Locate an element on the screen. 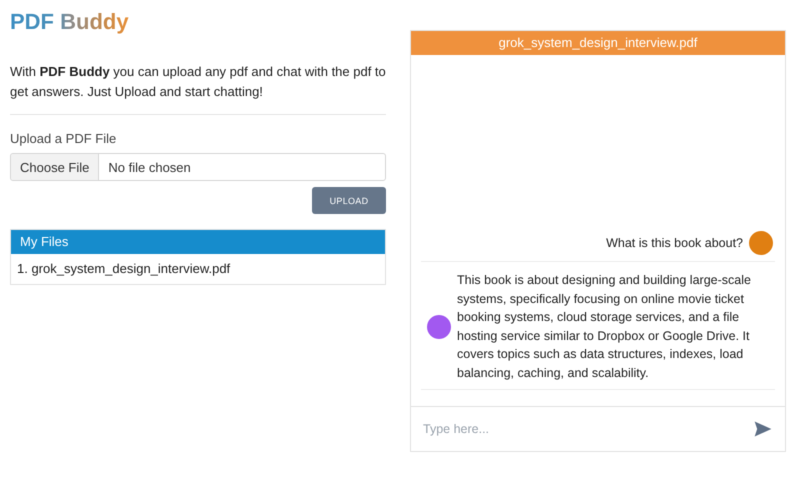 This screenshot has height=500, width=800. file-status-text: No file chosen is located at coordinates (149, 167).